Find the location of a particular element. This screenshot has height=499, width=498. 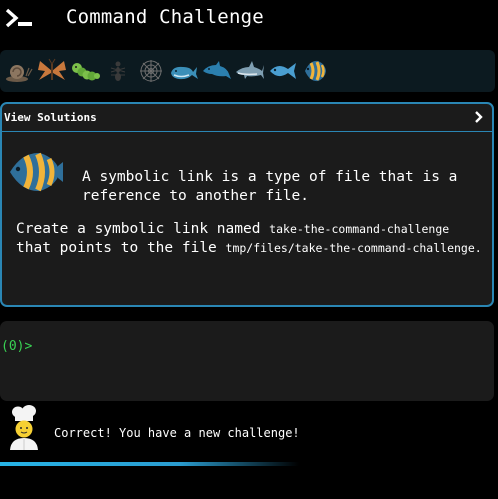

spider-web-icon is located at coordinates (150, 71).